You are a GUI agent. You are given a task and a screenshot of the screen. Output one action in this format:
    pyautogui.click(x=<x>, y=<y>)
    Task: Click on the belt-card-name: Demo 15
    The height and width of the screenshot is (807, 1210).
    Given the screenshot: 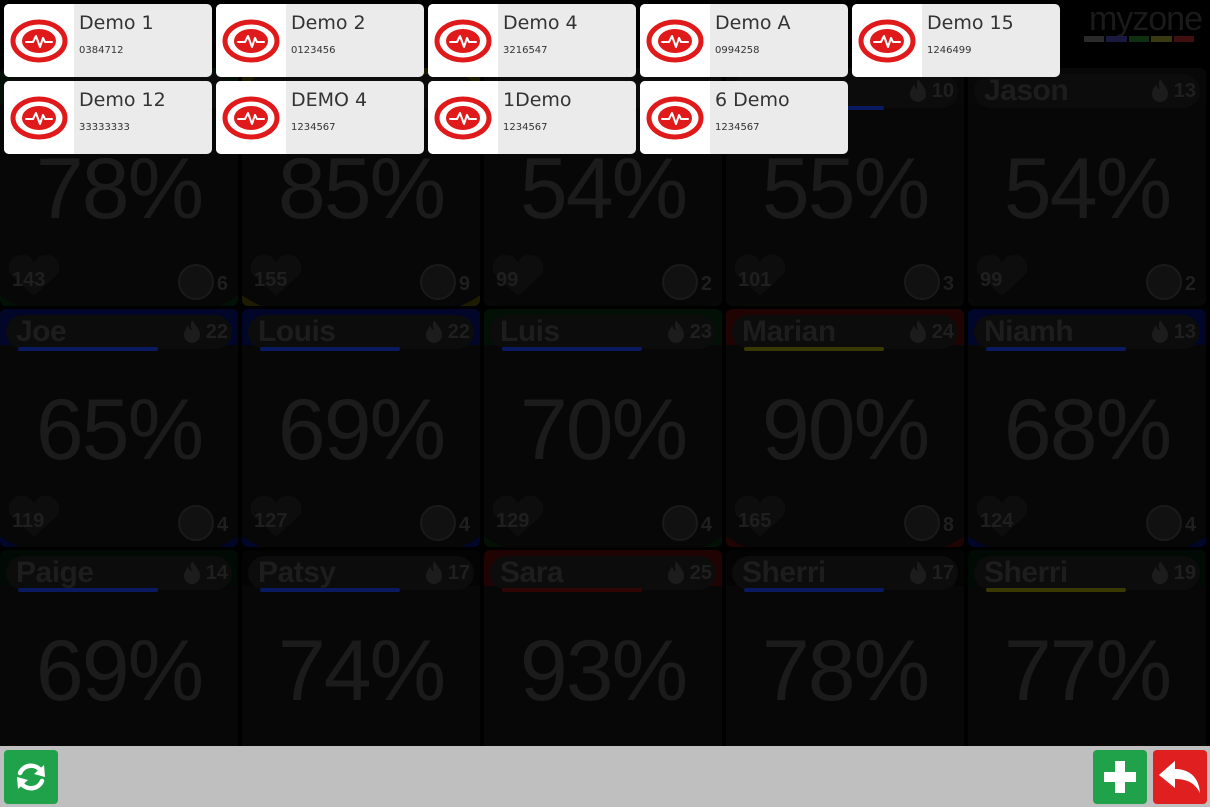 What is the action you would take?
    pyautogui.click(x=970, y=23)
    